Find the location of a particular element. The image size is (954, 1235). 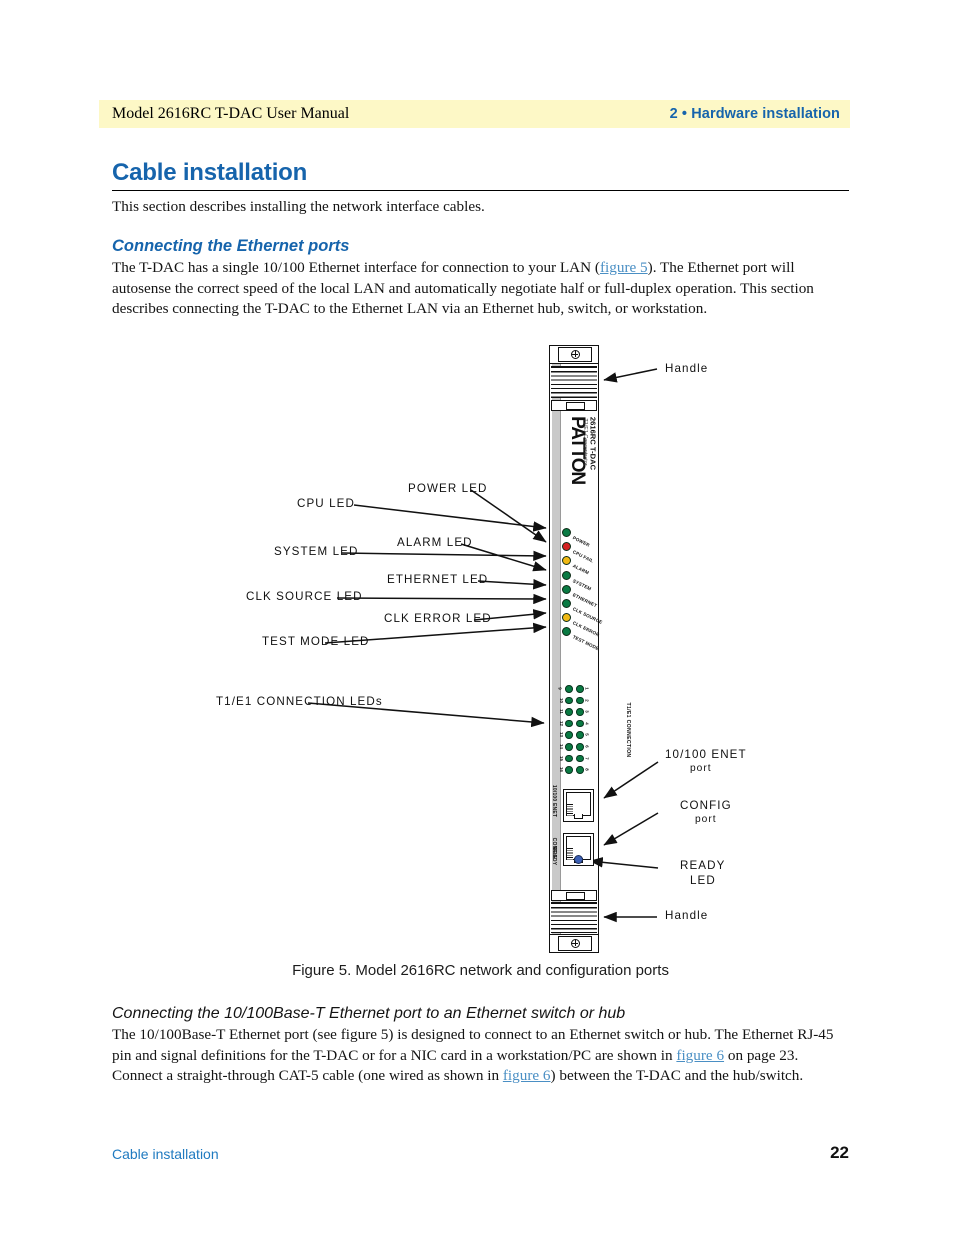

bottom-screw-icon is located at coordinates (575, 943).